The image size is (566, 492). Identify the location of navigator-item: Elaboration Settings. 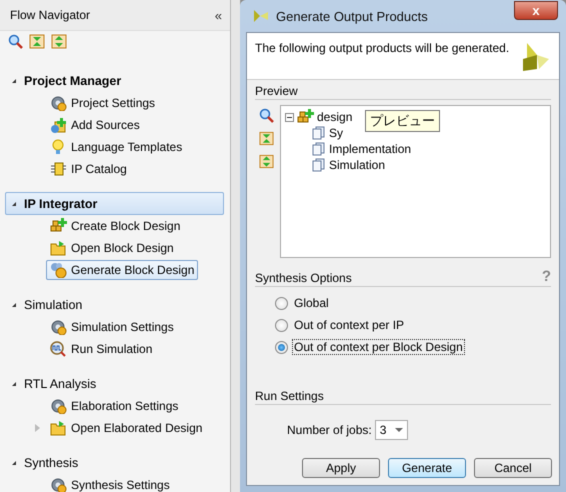
(114, 406).